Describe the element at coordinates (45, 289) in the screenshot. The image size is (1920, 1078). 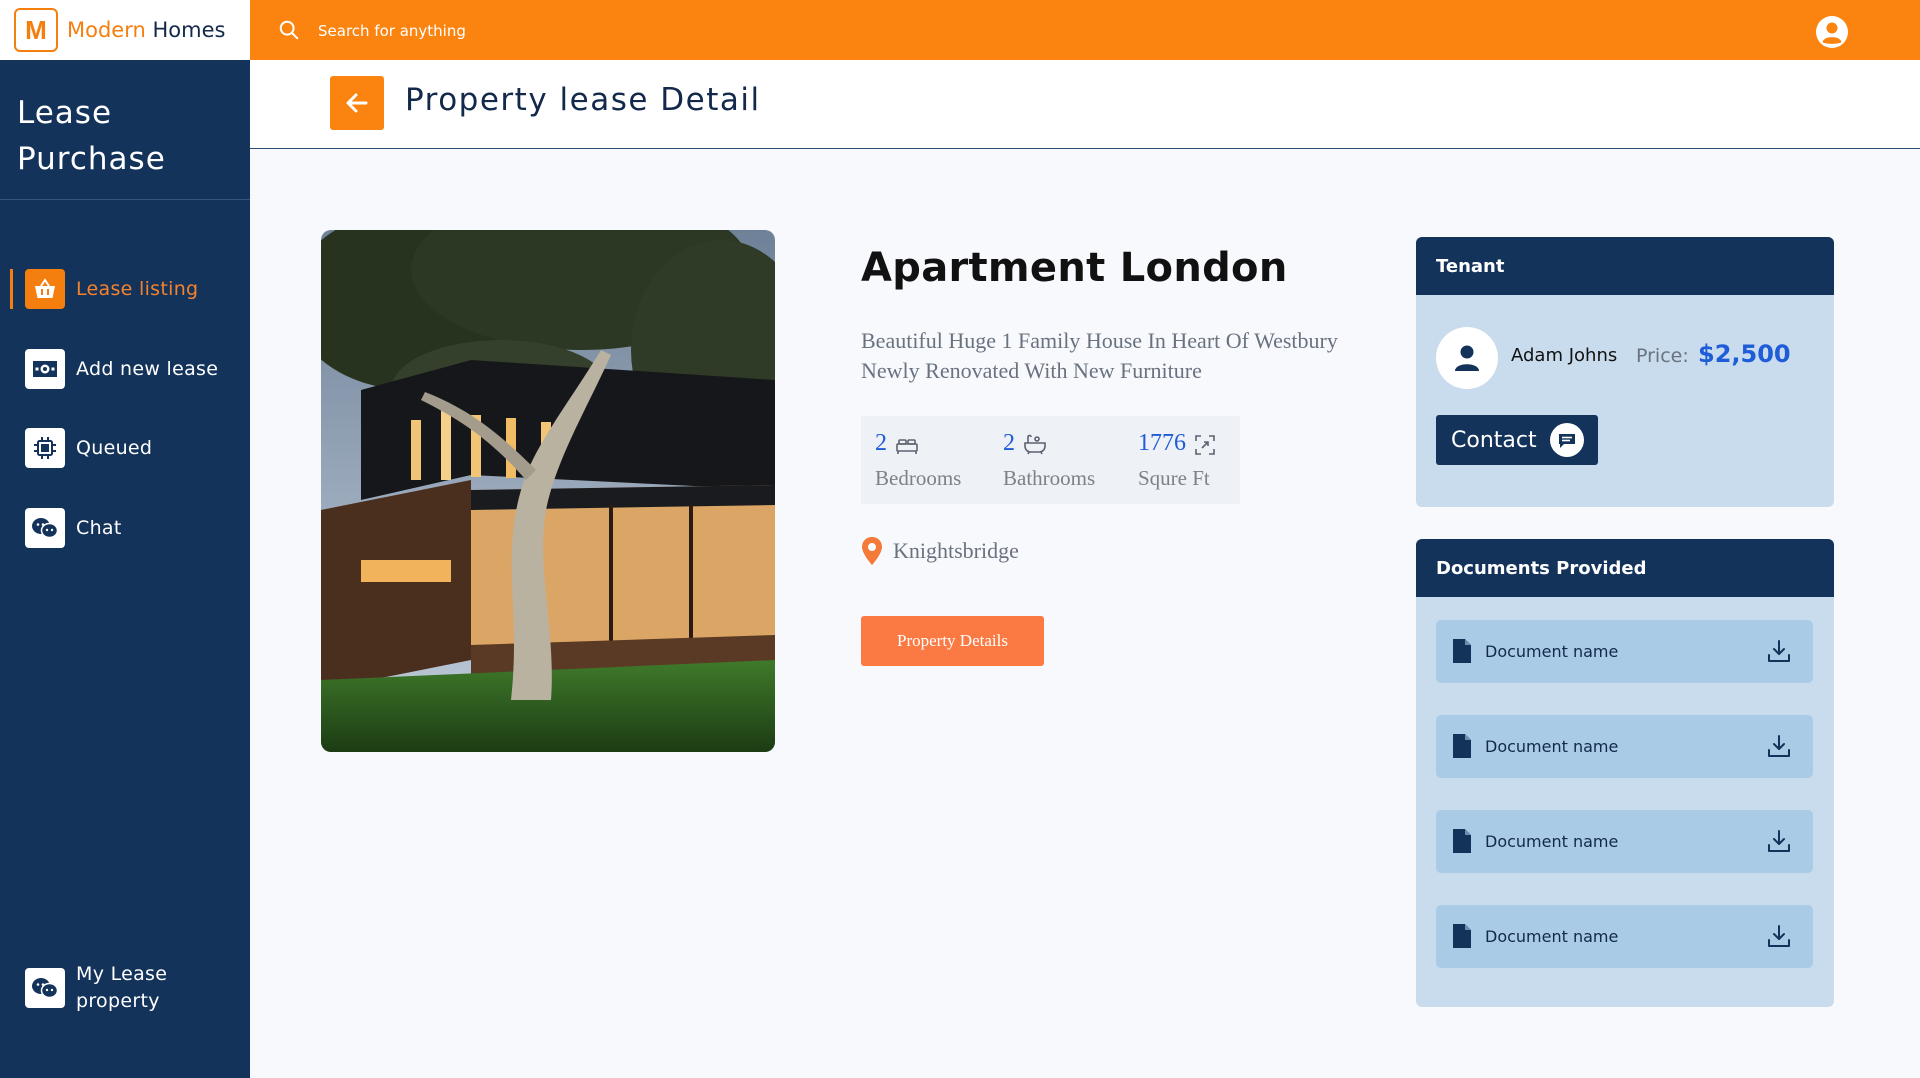
I see `basket-icon` at that location.